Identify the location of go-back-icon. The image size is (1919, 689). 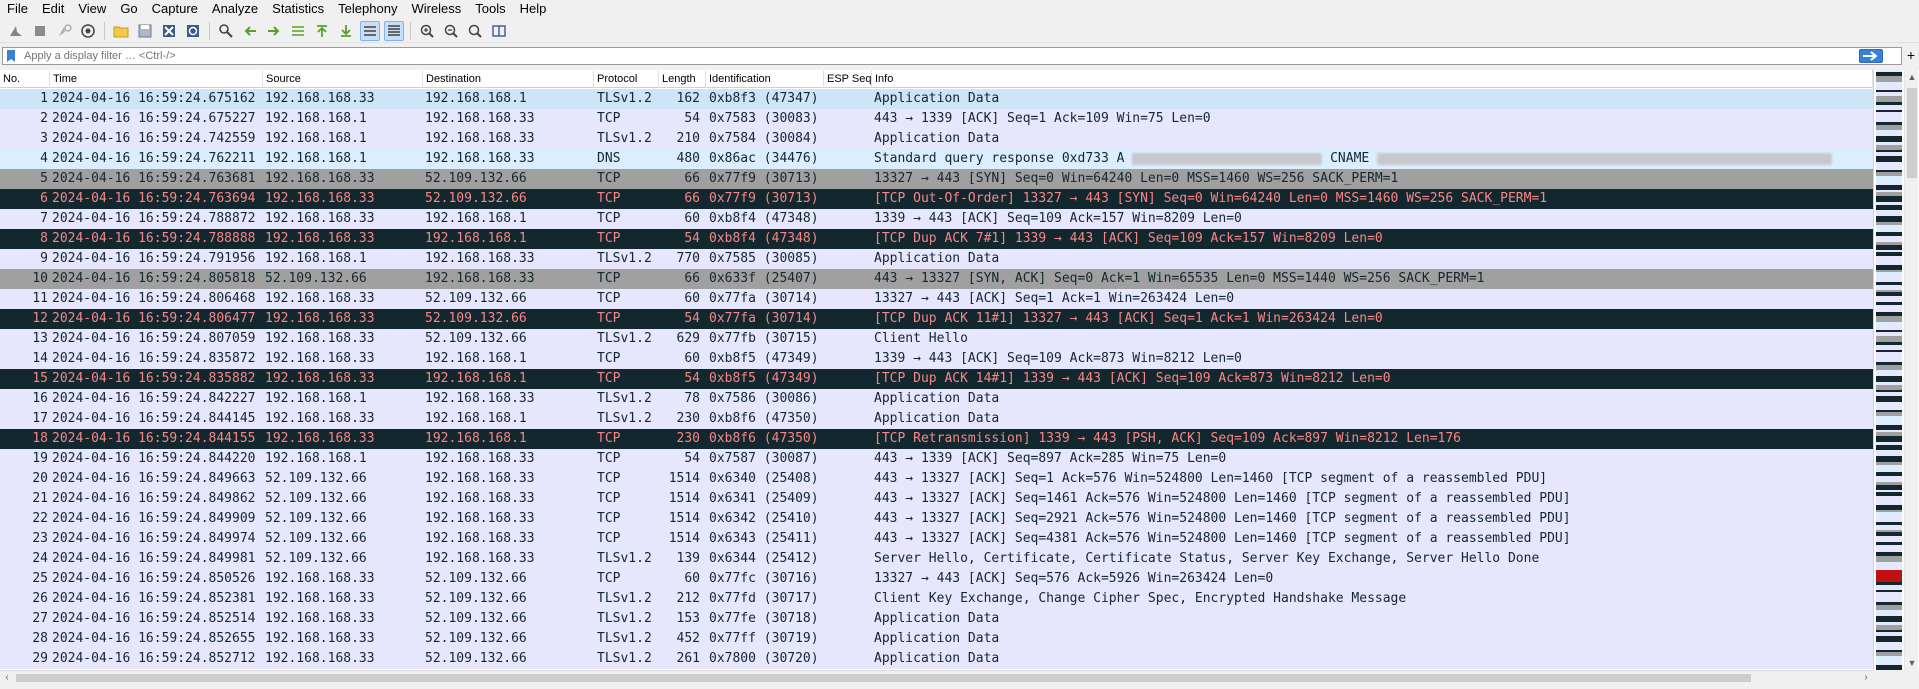
(250, 31).